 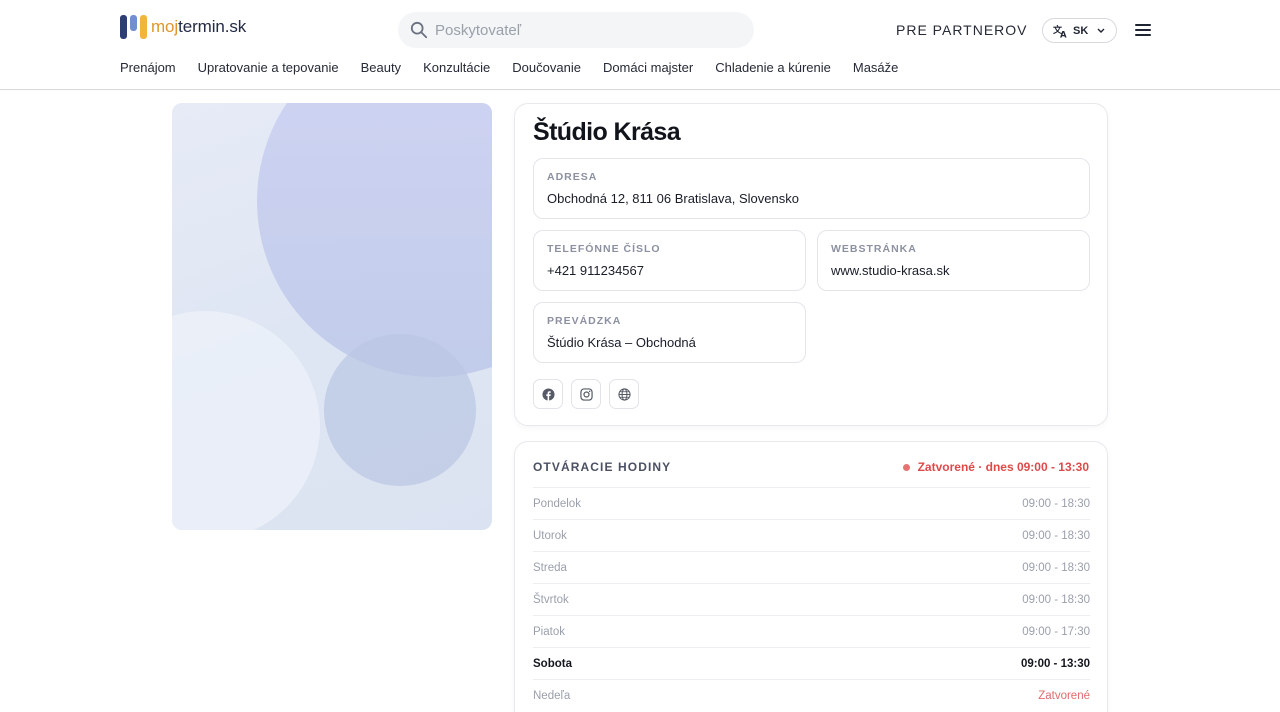 I want to click on day-name: Nedeľa, so click(x=552, y=695).